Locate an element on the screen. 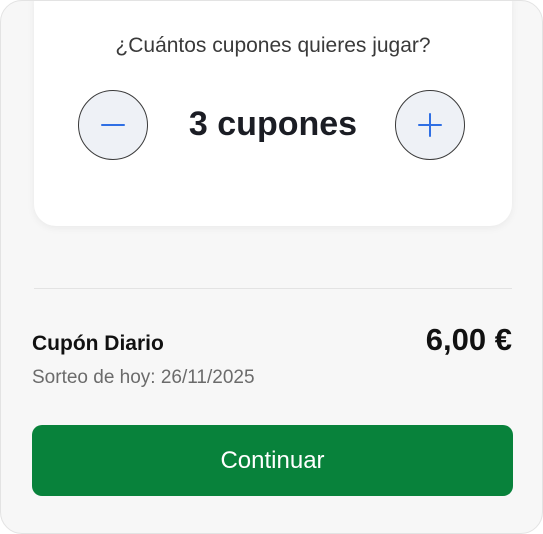 The width and height of the screenshot is (543, 534). decrement-button is located at coordinates (113, 125).